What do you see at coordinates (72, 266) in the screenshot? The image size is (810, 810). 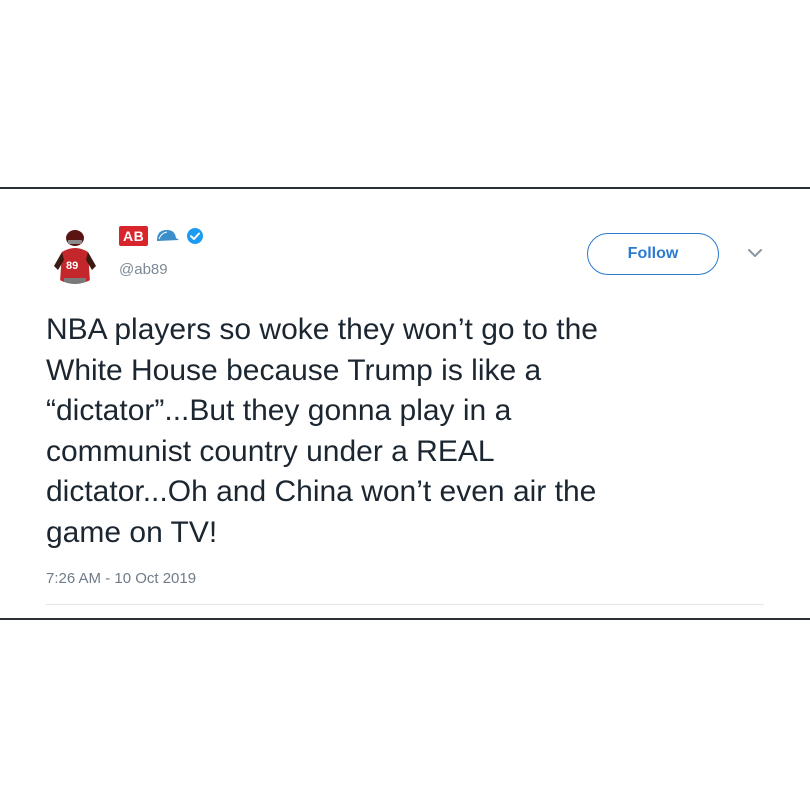 I see `svg-text: 89` at bounding box center [72, 266].